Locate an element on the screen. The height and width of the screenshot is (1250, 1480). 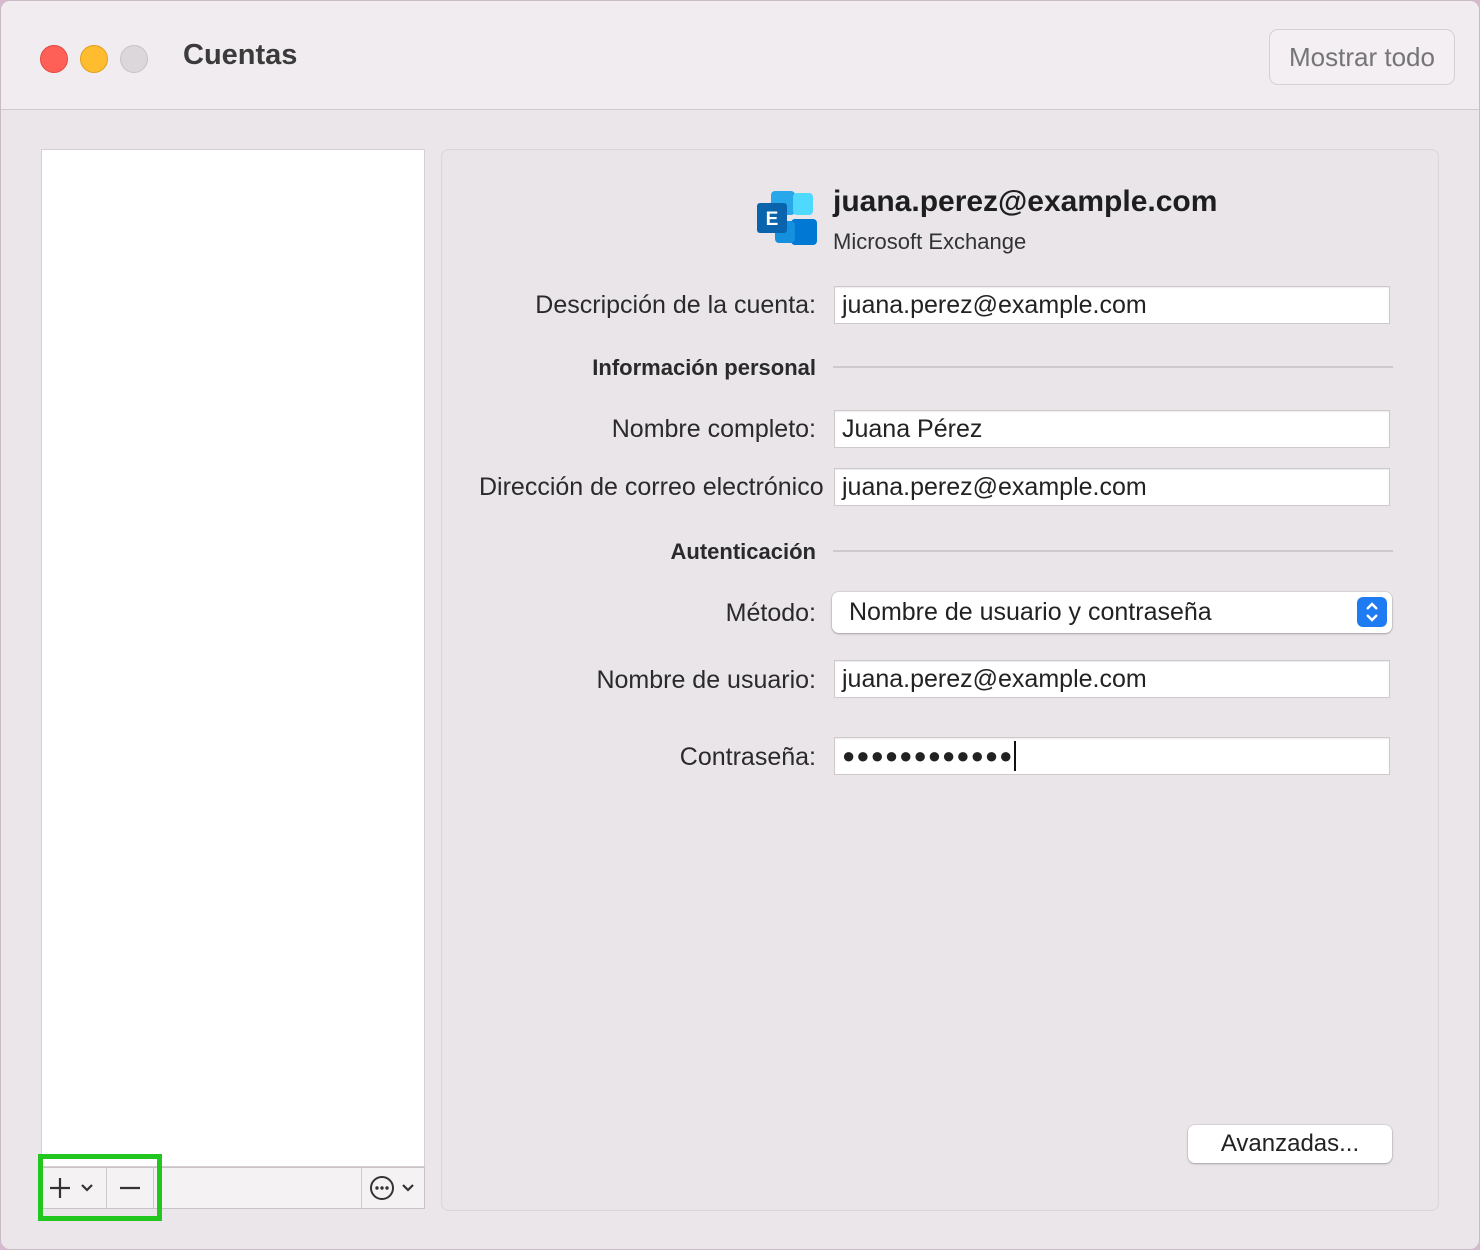
personal-info-heading: Información personal is located at coordinates (704, 367).